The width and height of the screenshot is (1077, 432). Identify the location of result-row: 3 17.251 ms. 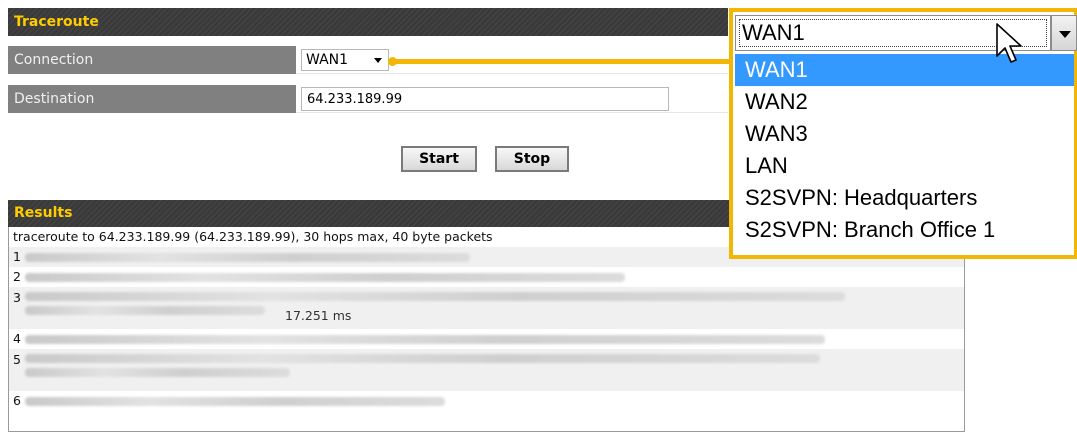
(486, 308).